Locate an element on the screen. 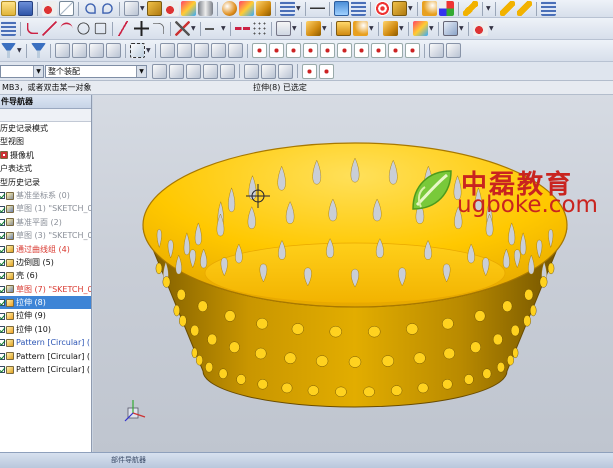 The width and height of the screenshot is (613, 468). dash-icon is located at coordinates (317, 8).